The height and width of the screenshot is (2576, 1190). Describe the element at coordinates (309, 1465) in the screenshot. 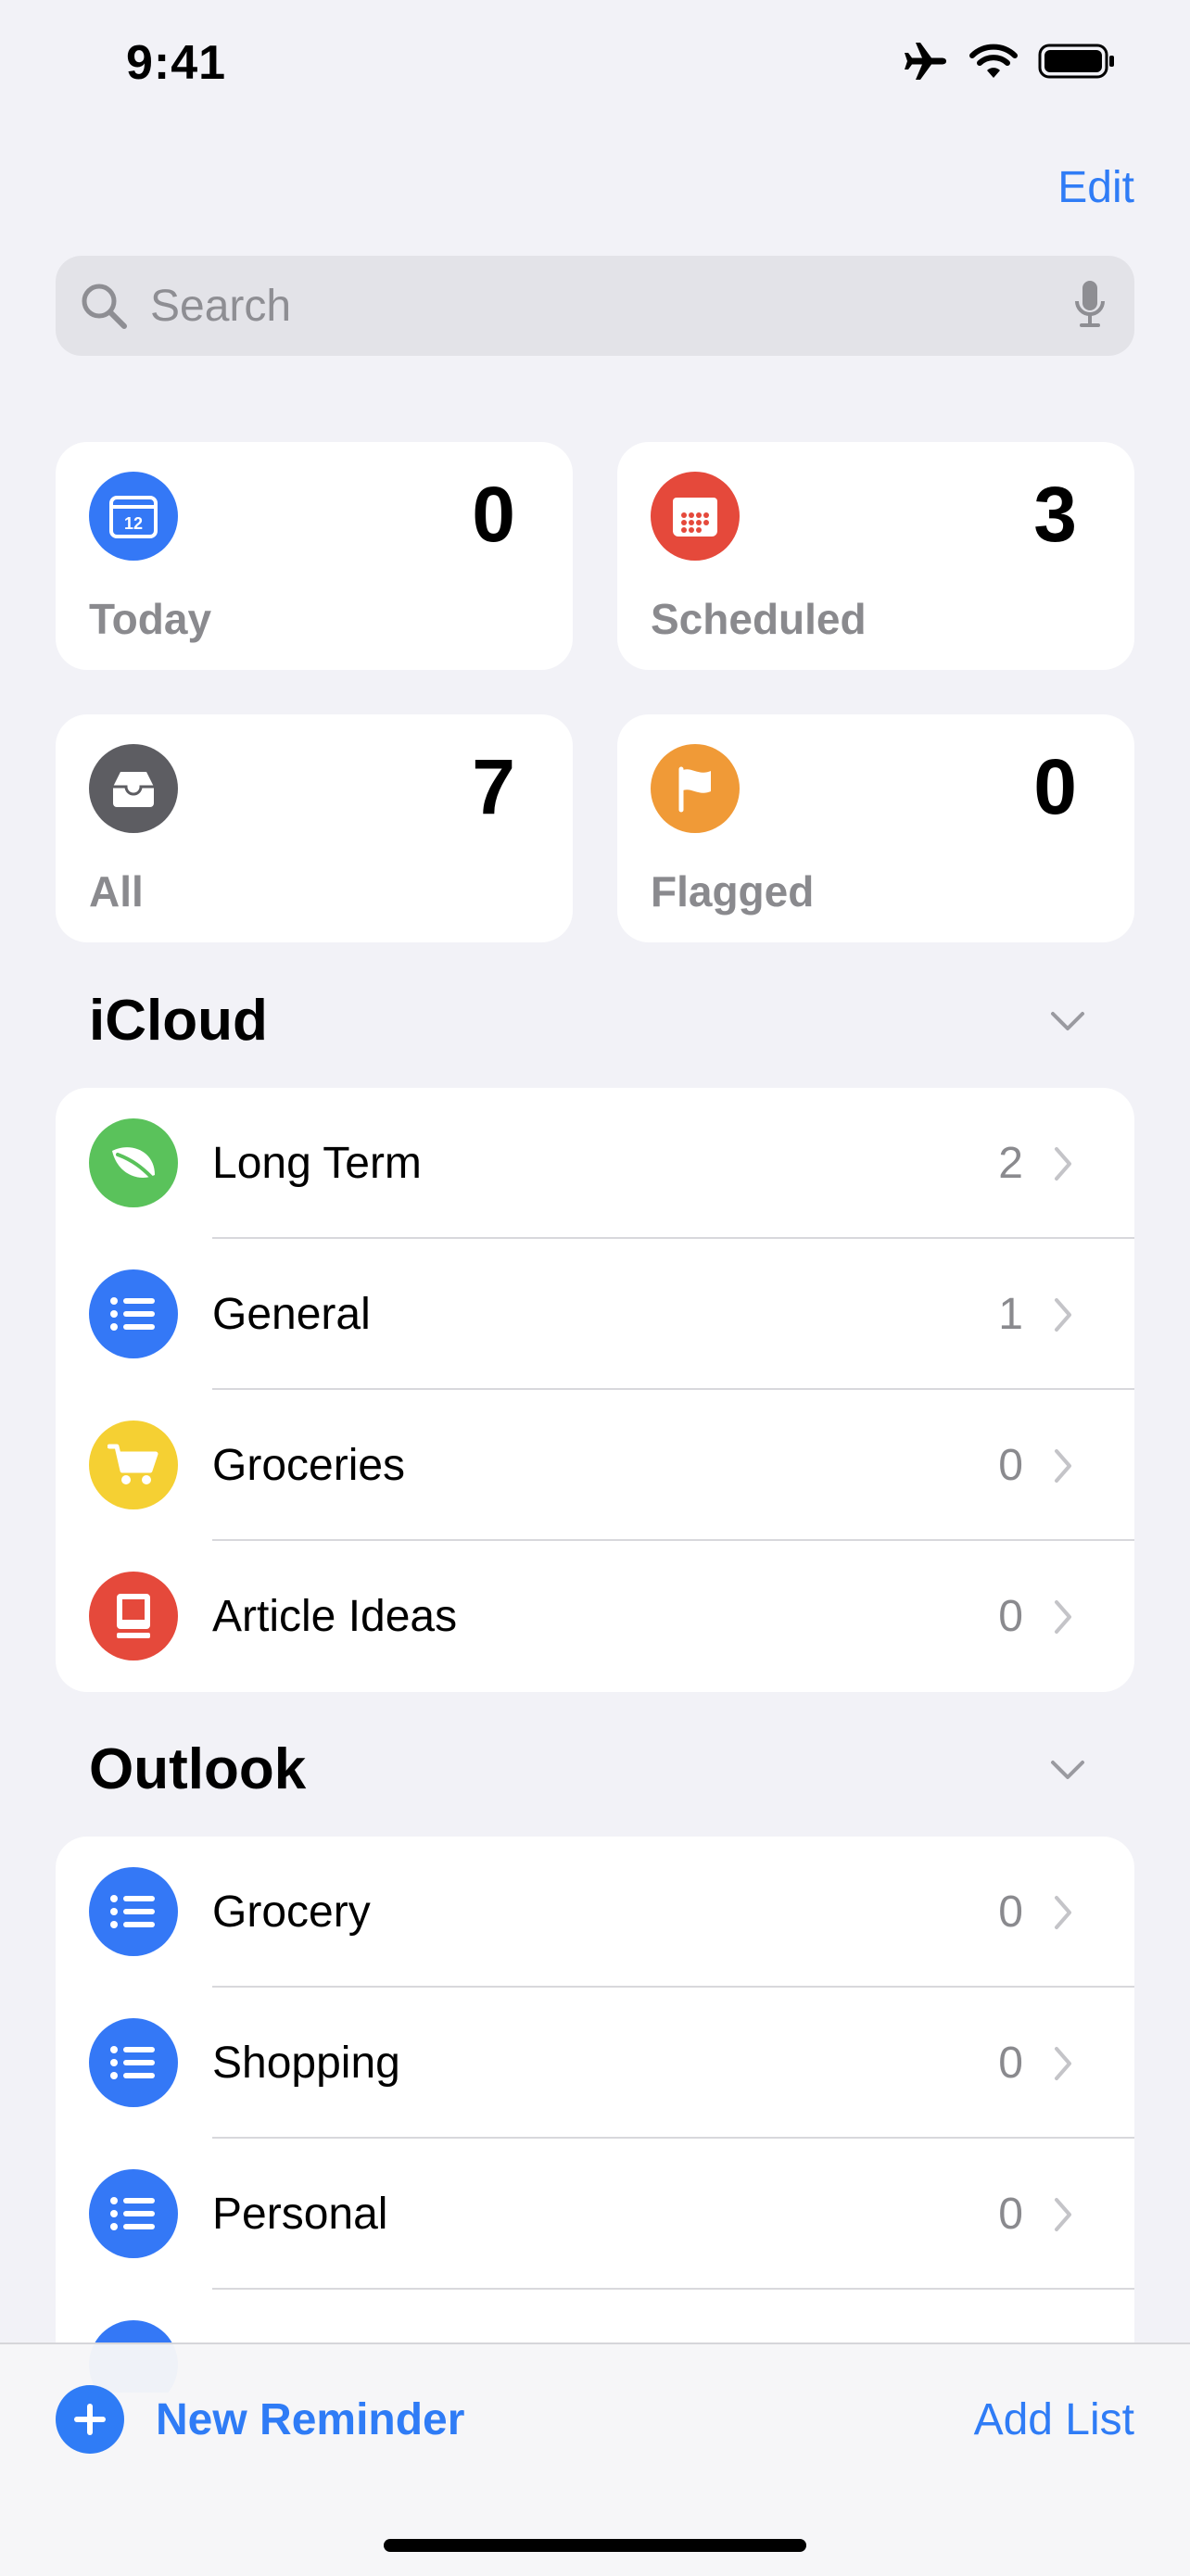

I see `list-item-label: Groceries` at that location.